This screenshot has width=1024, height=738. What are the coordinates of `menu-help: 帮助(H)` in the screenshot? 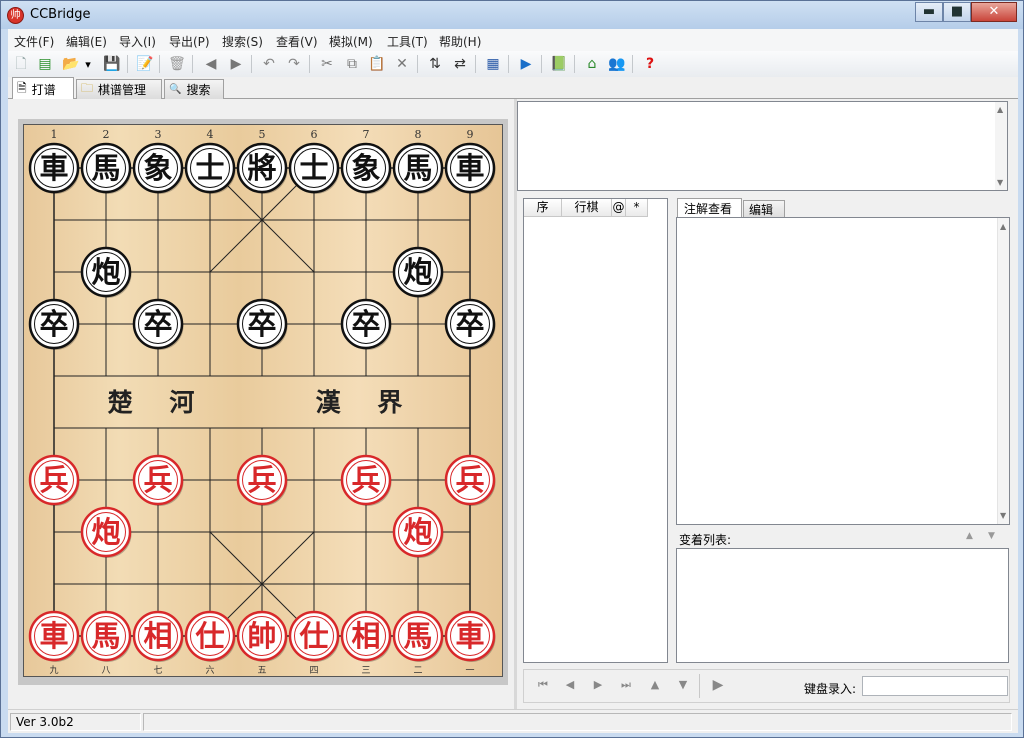 It's located at (460, 41).